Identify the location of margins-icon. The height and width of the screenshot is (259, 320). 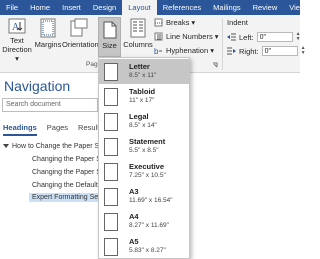
(48, 28).